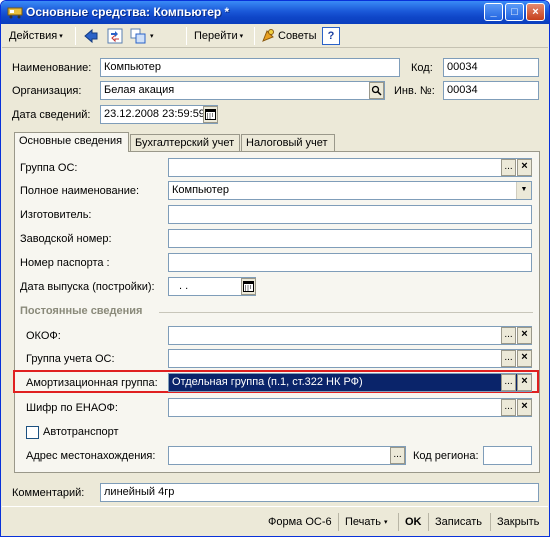 The width and height of the screenshot is (550, 537). I want to click on organization-search-button, so click(376, 90).